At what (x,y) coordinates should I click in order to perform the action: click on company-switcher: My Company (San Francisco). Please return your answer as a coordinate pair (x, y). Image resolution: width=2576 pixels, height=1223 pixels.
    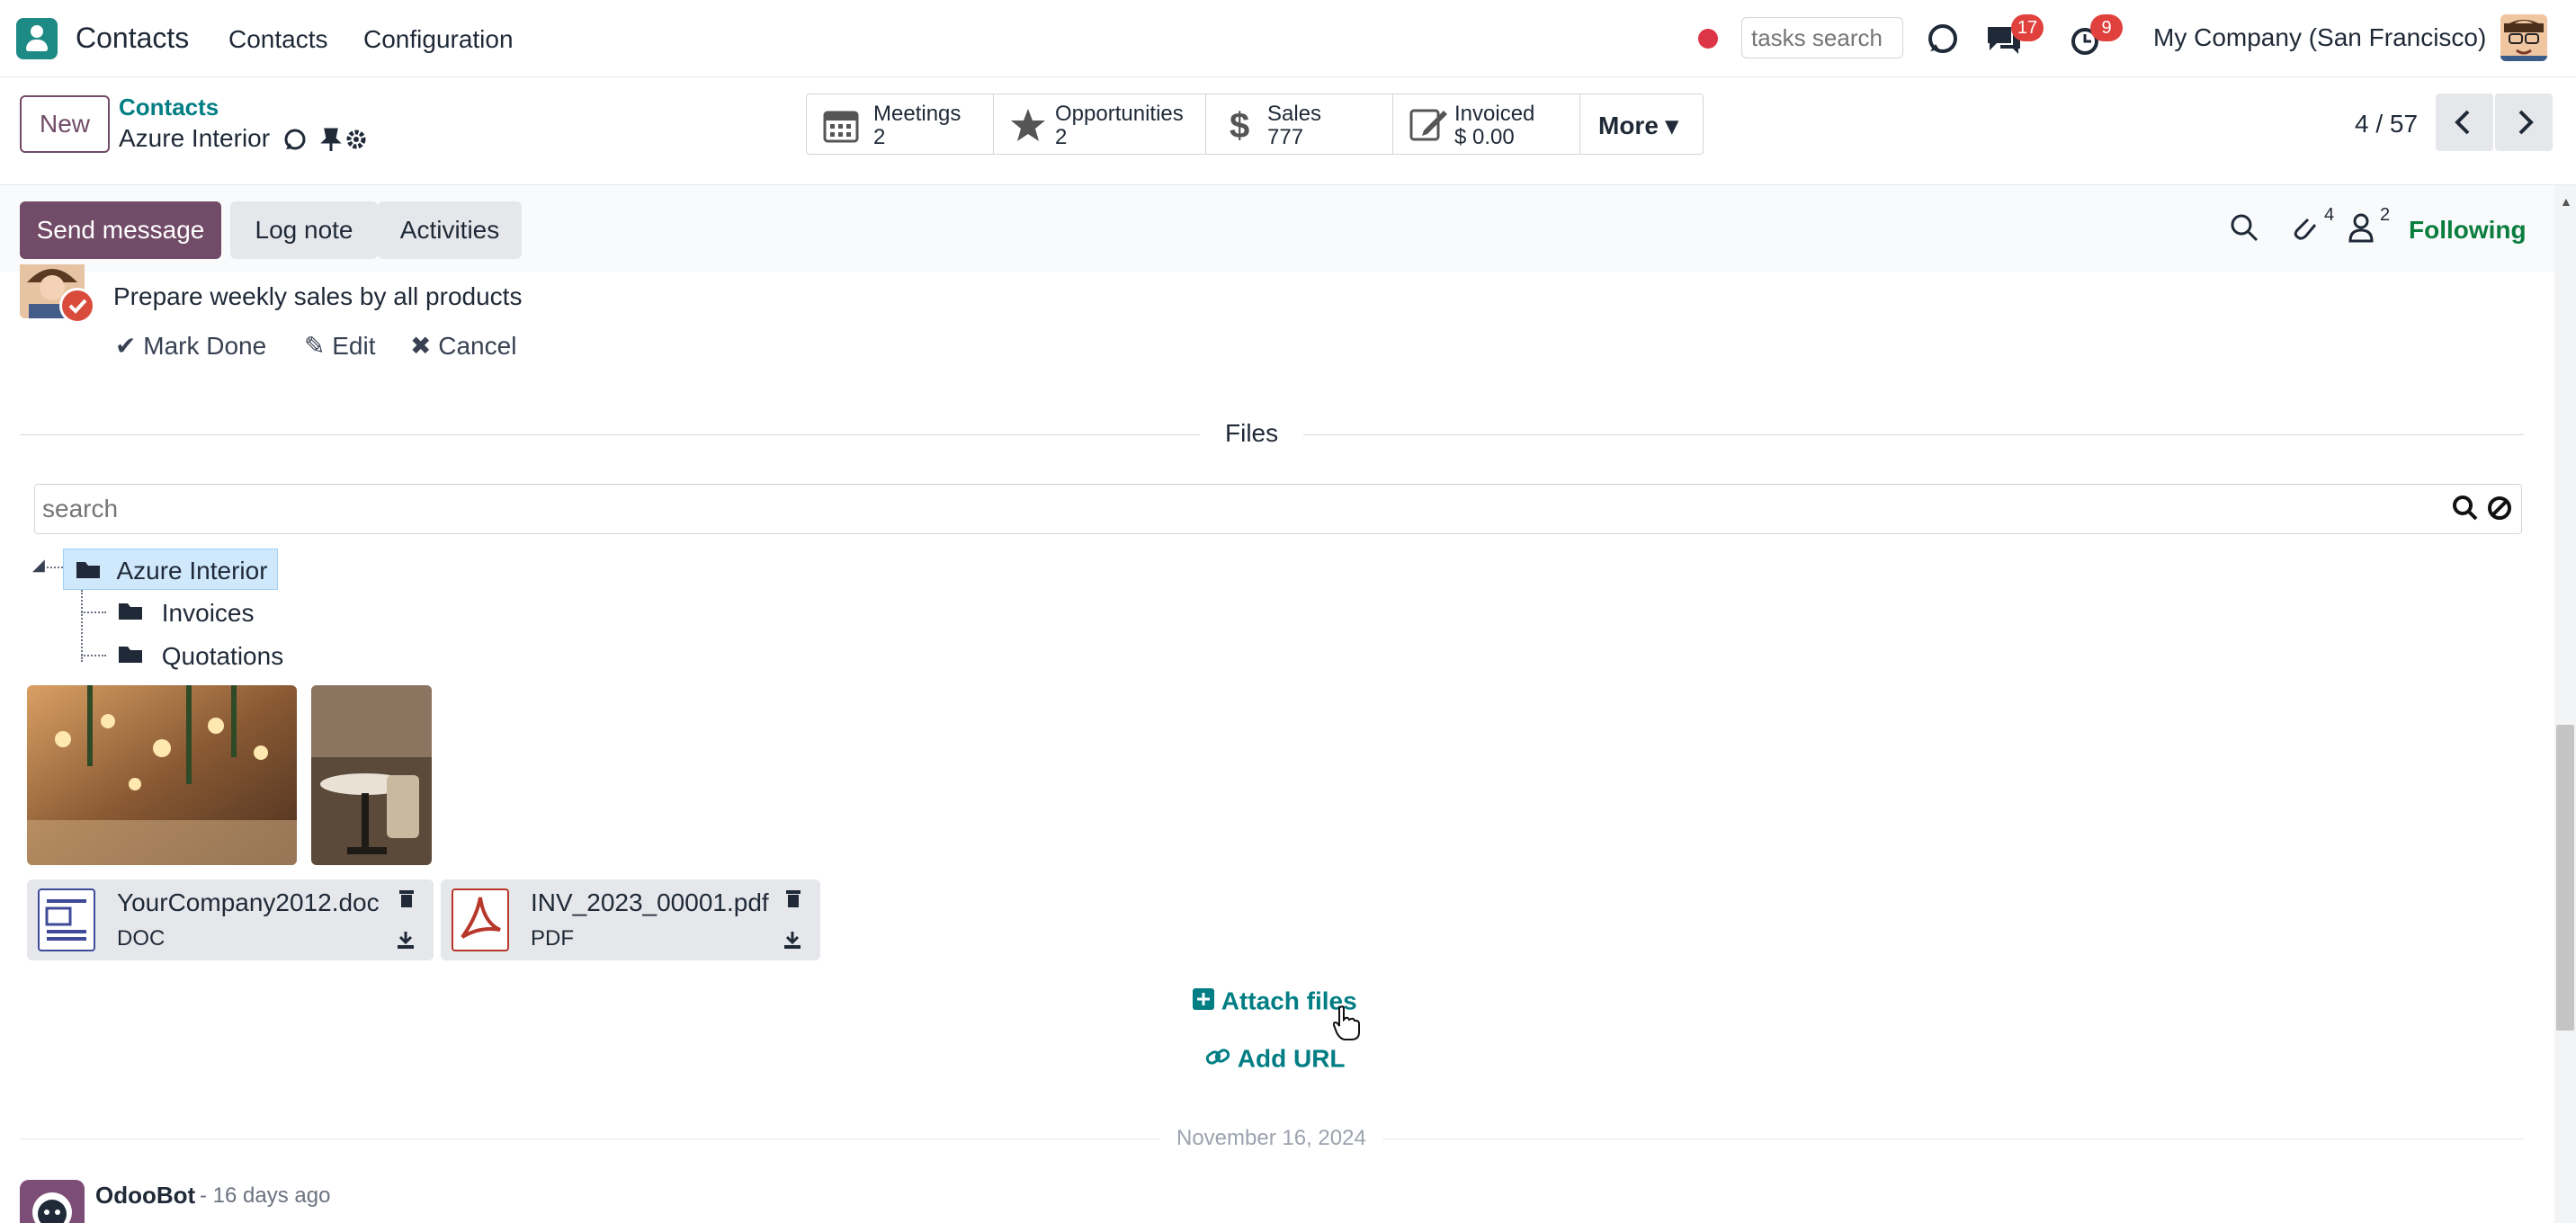
    Looking at the image, I should click on (2319, 37).